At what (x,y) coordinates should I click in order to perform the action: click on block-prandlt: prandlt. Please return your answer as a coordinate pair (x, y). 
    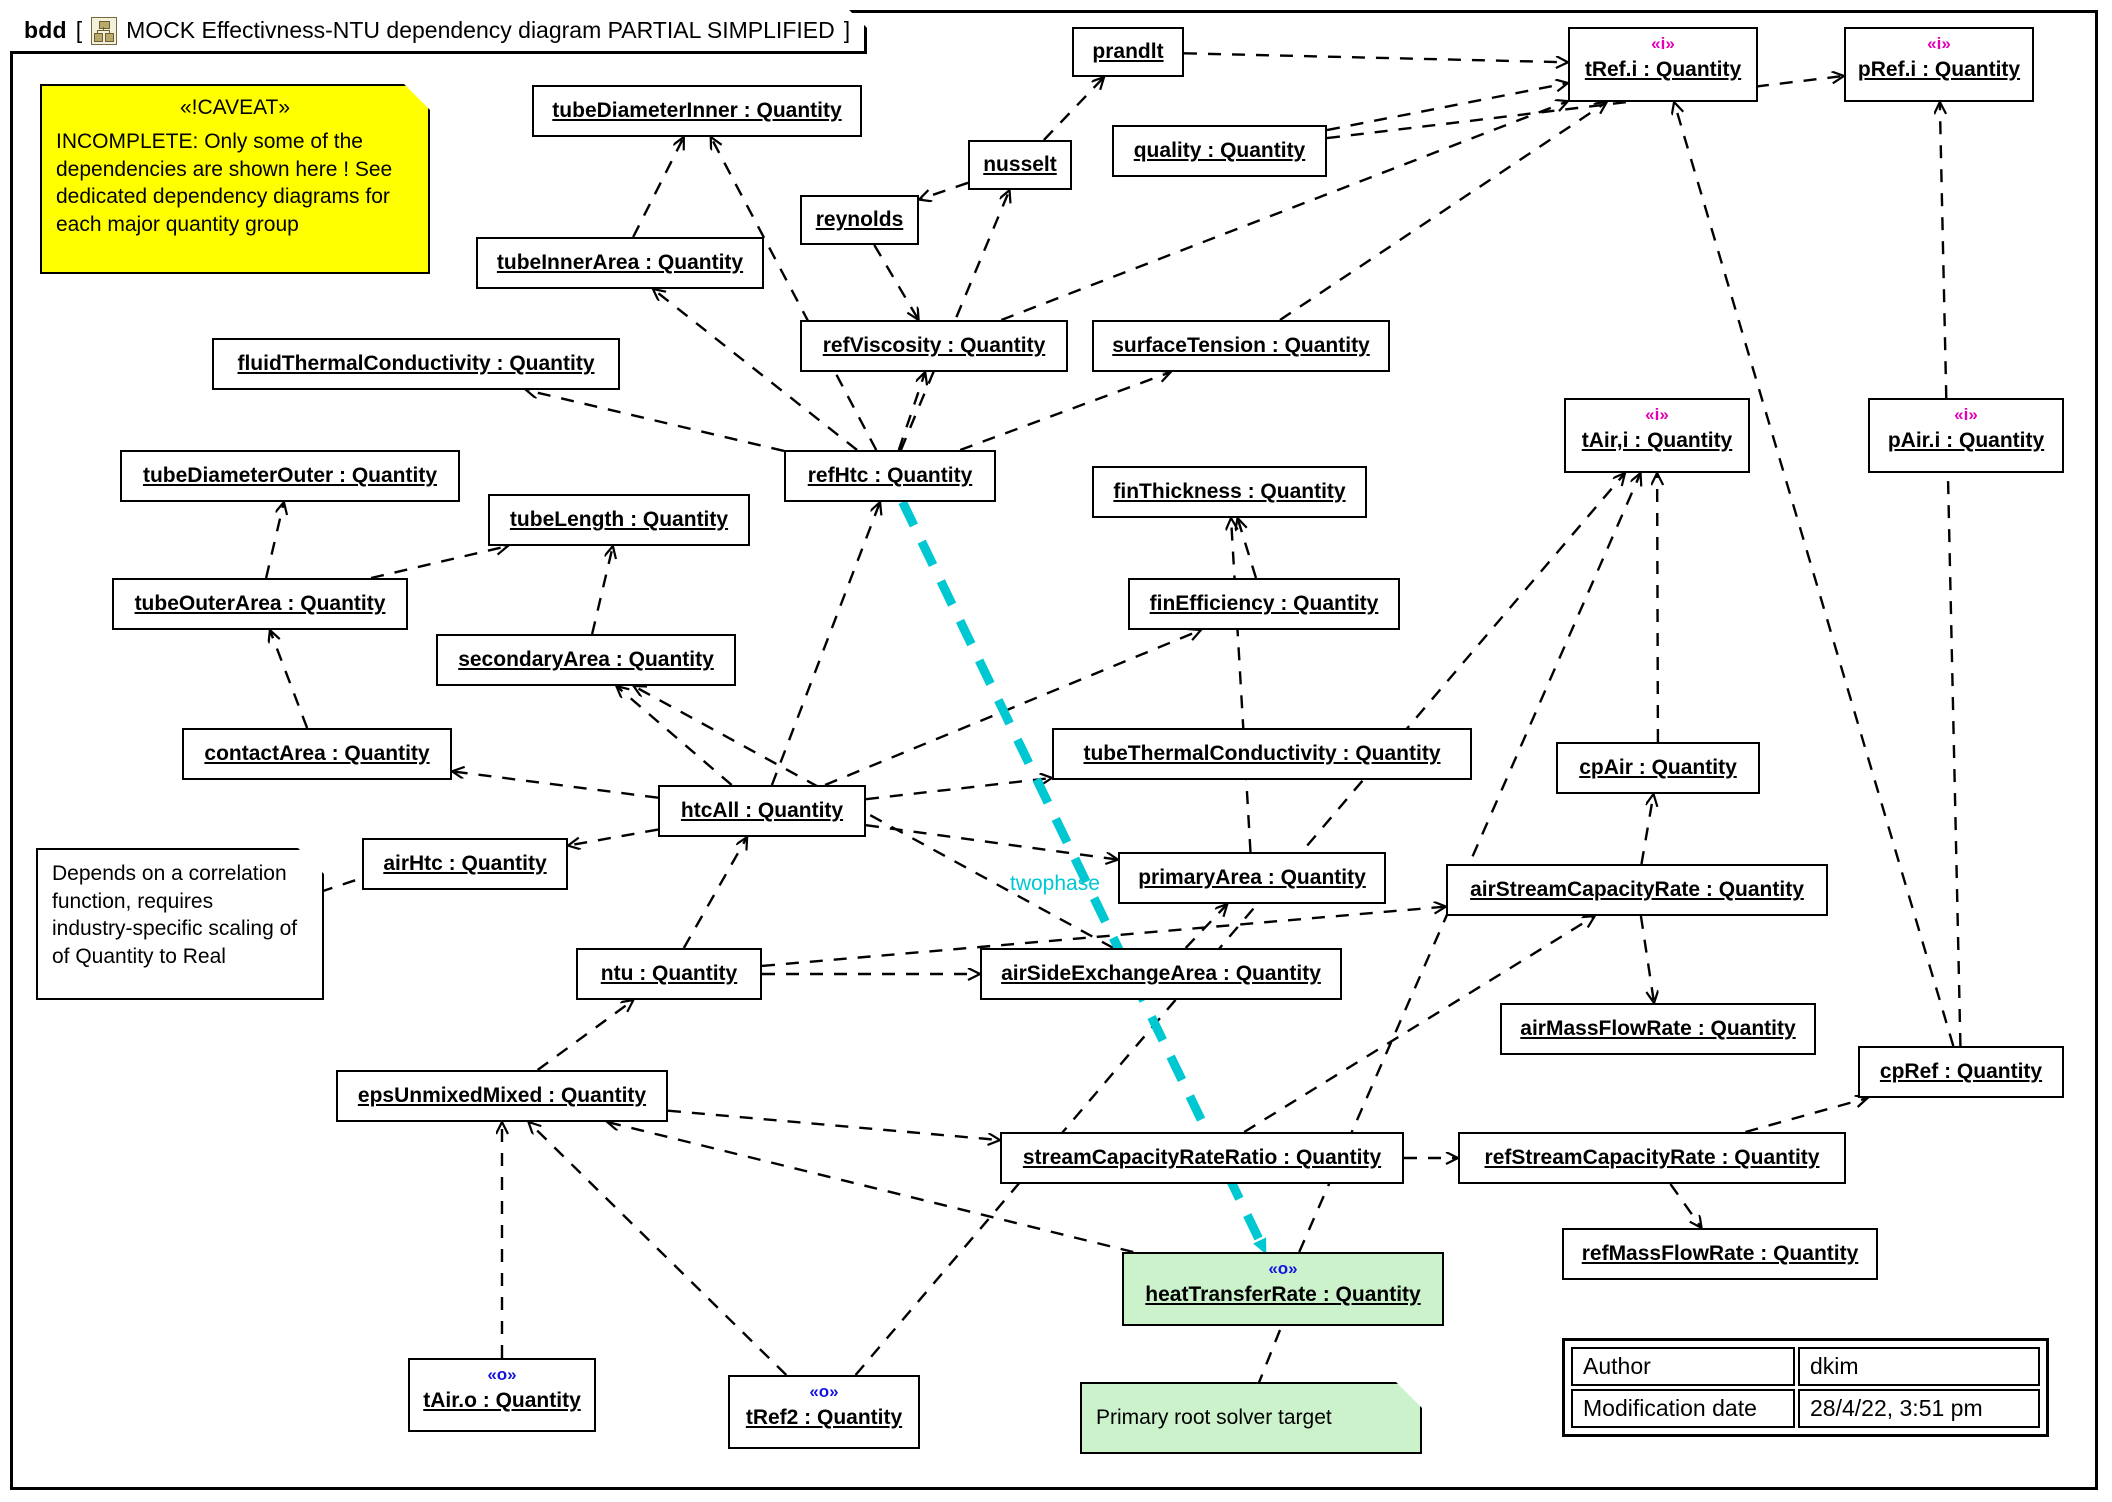
    Looking at the image, I should click on (1128, 52).